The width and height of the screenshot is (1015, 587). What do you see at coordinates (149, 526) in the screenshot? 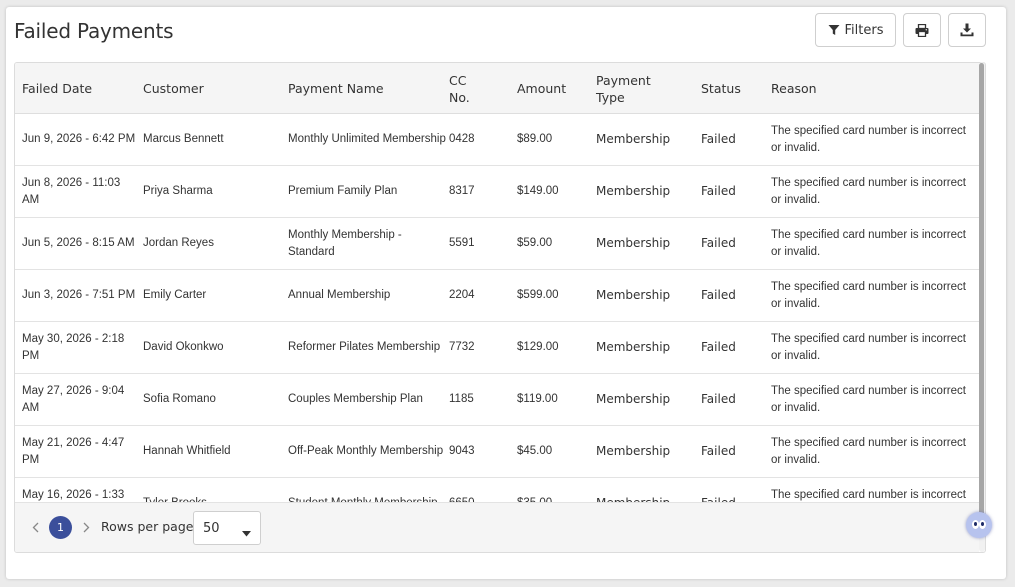
I see `rows-per-page-label: Rows per page:` at bounding box center [149, 526].